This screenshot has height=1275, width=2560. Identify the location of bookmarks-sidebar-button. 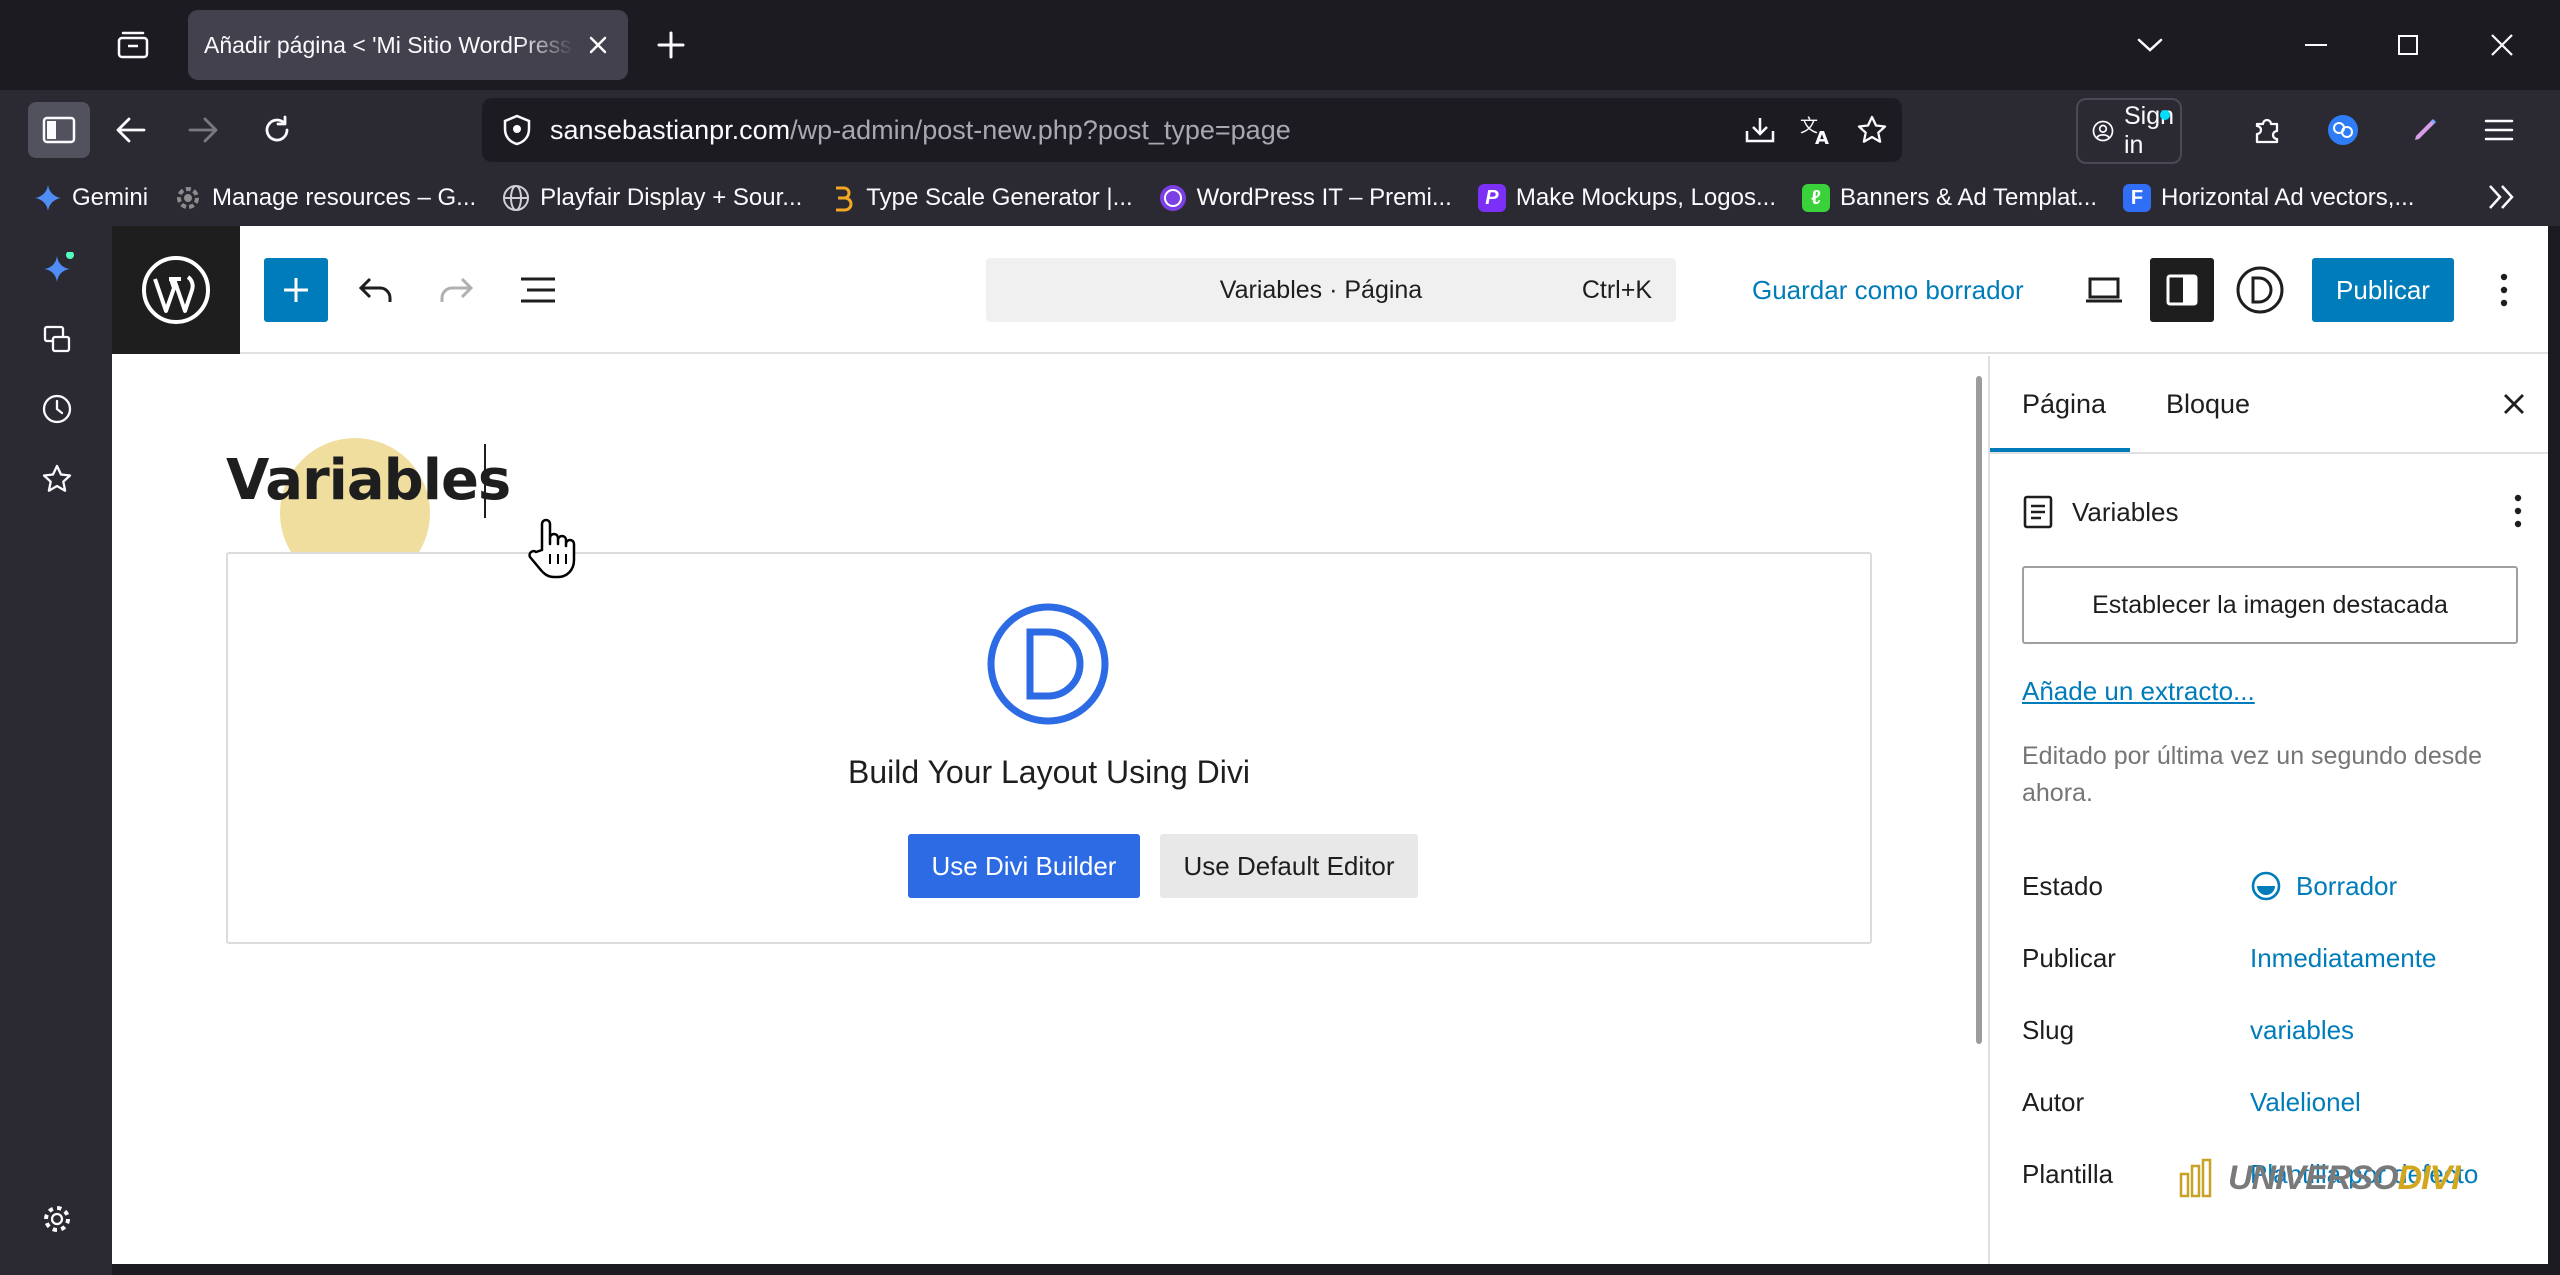
(57, 479).